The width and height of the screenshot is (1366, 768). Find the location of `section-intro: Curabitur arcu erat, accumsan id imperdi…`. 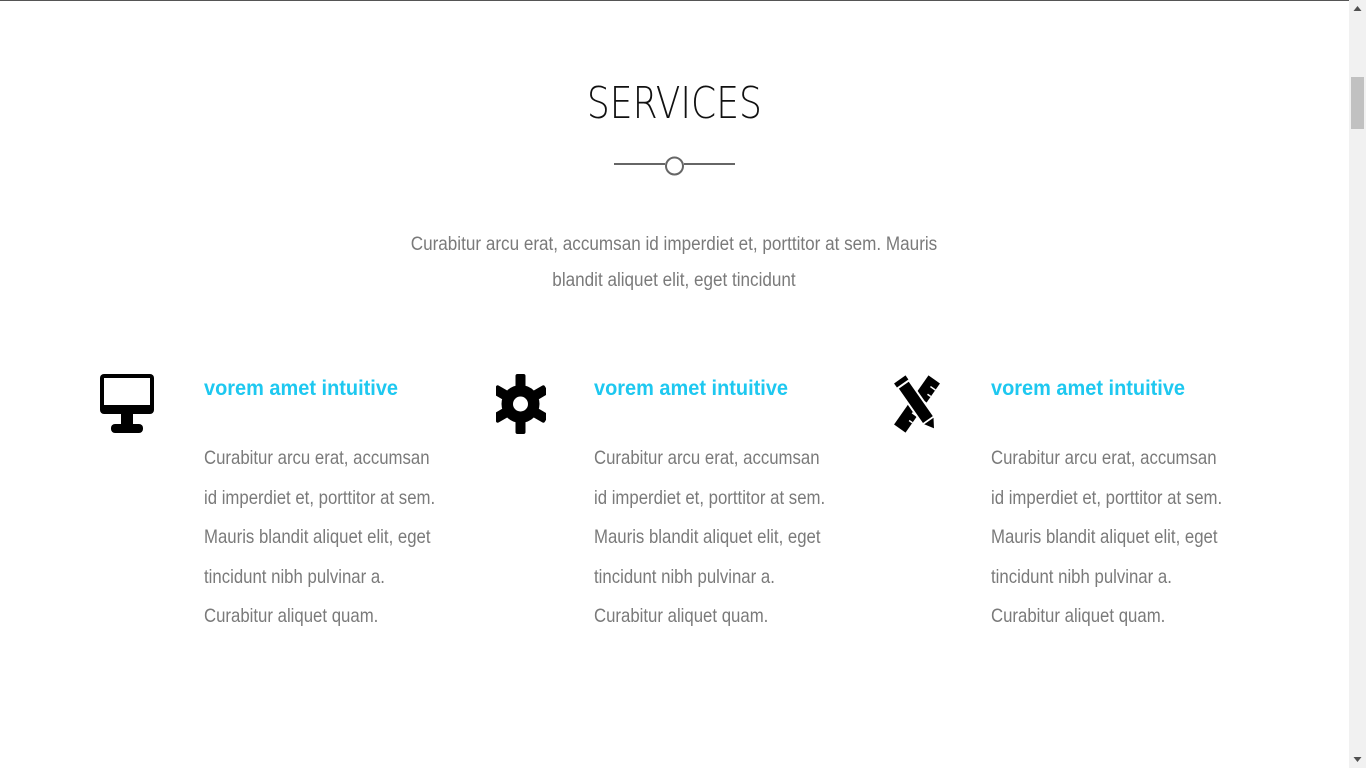

section-intro: Curabitur arcu erat, accumsan id imperdi… is located at coordinates (674, 262).